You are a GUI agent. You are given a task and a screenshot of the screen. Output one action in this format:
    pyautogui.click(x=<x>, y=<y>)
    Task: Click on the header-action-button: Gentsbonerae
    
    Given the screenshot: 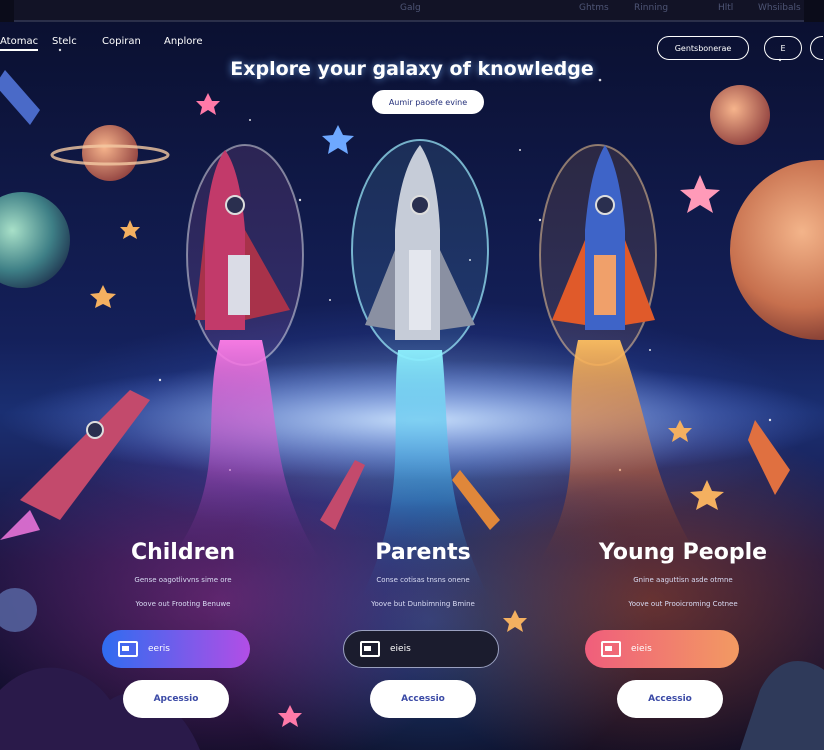 What is the action you would take?
    pyautogui.click(x=703, y=48)
    